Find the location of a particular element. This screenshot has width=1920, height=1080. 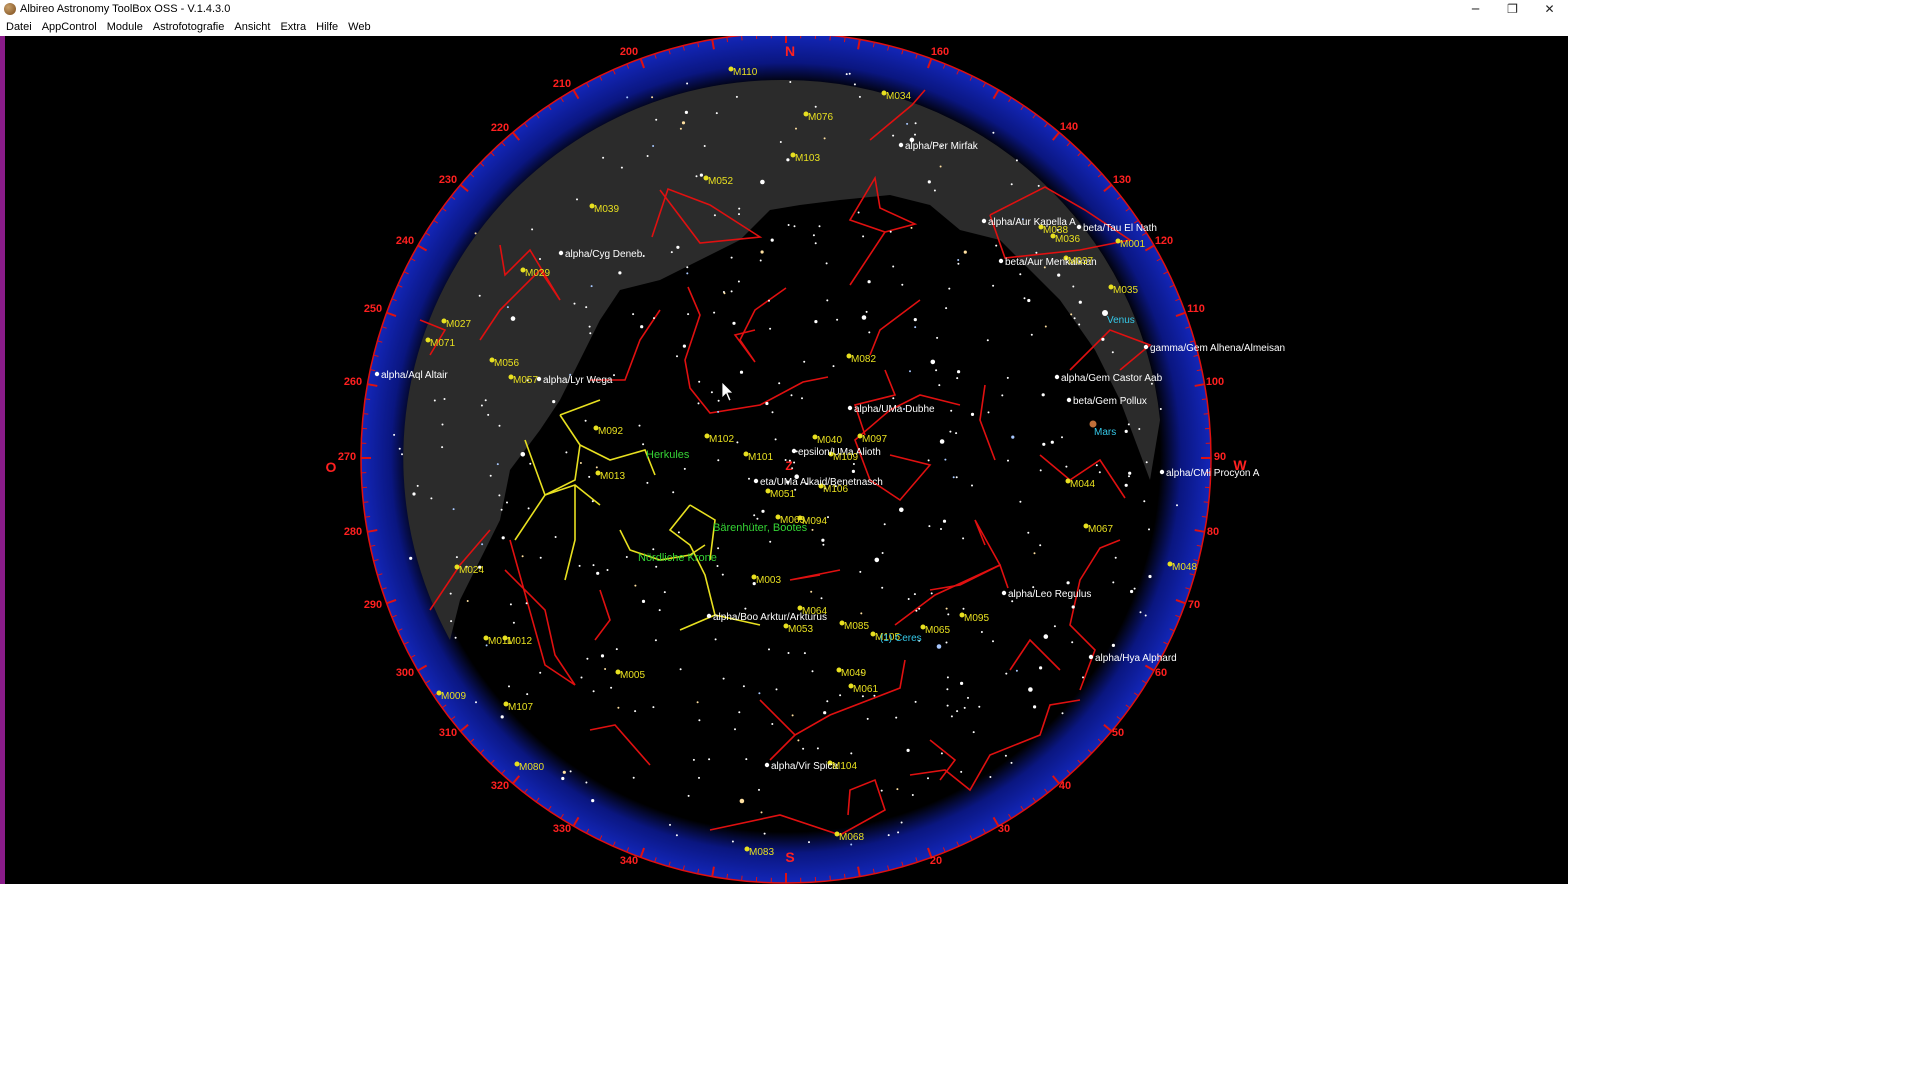

messier-label: M049 is located at coordinates (853, 673).